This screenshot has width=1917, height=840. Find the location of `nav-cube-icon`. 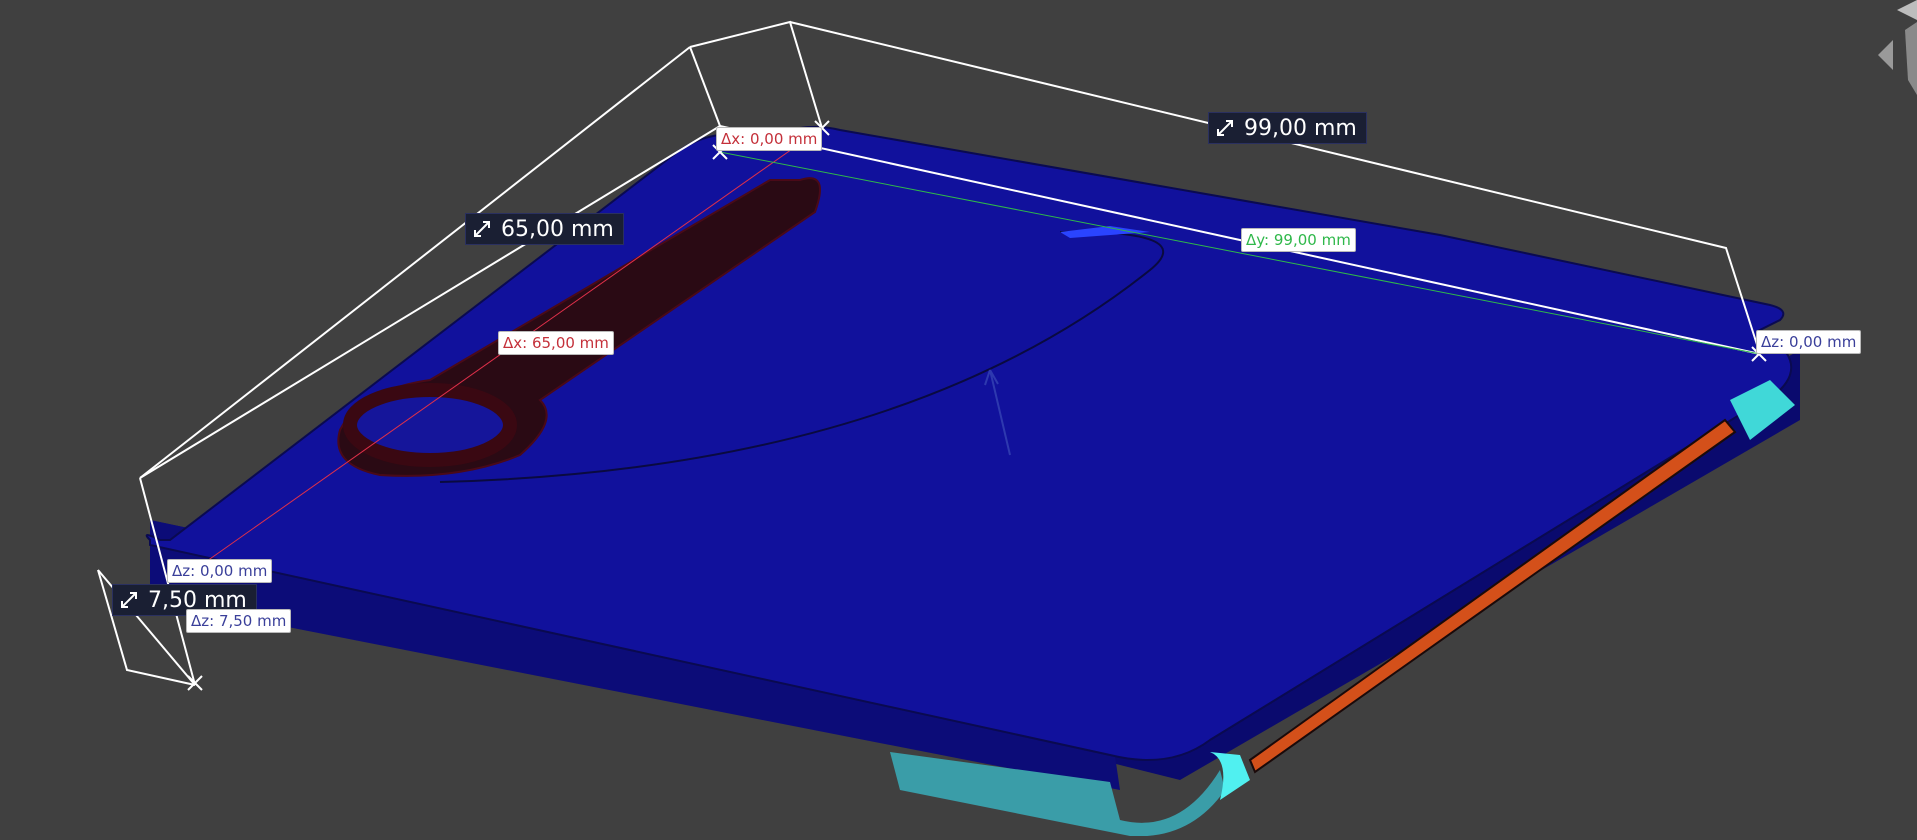

nav-cube-icon is located at coordinates (1897, 47).